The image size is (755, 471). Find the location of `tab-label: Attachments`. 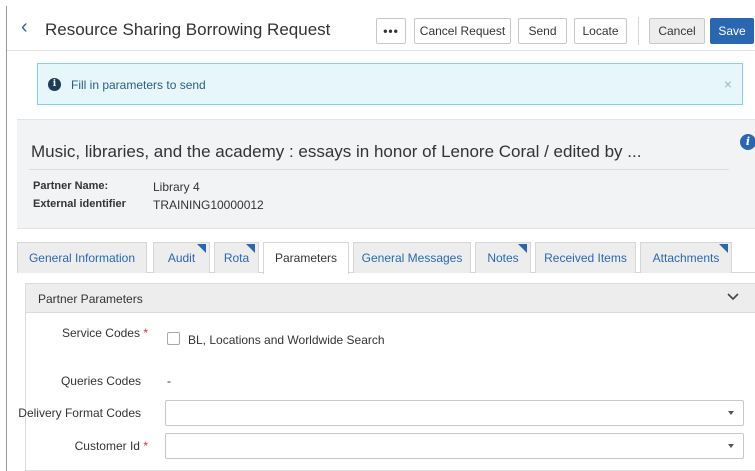

tab-label: Attachments is located at coordinates (686, 258).